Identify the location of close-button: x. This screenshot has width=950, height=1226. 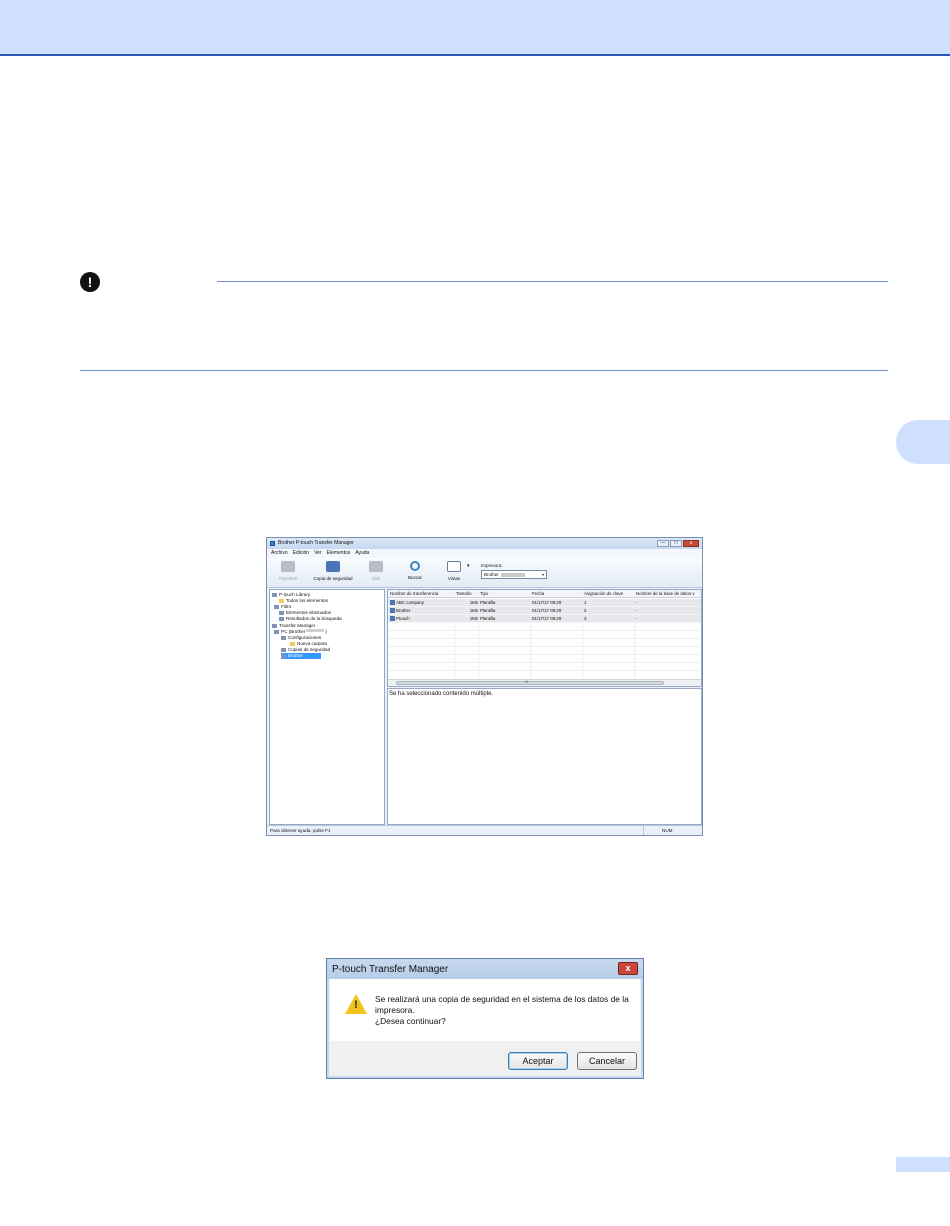
(691, 543).